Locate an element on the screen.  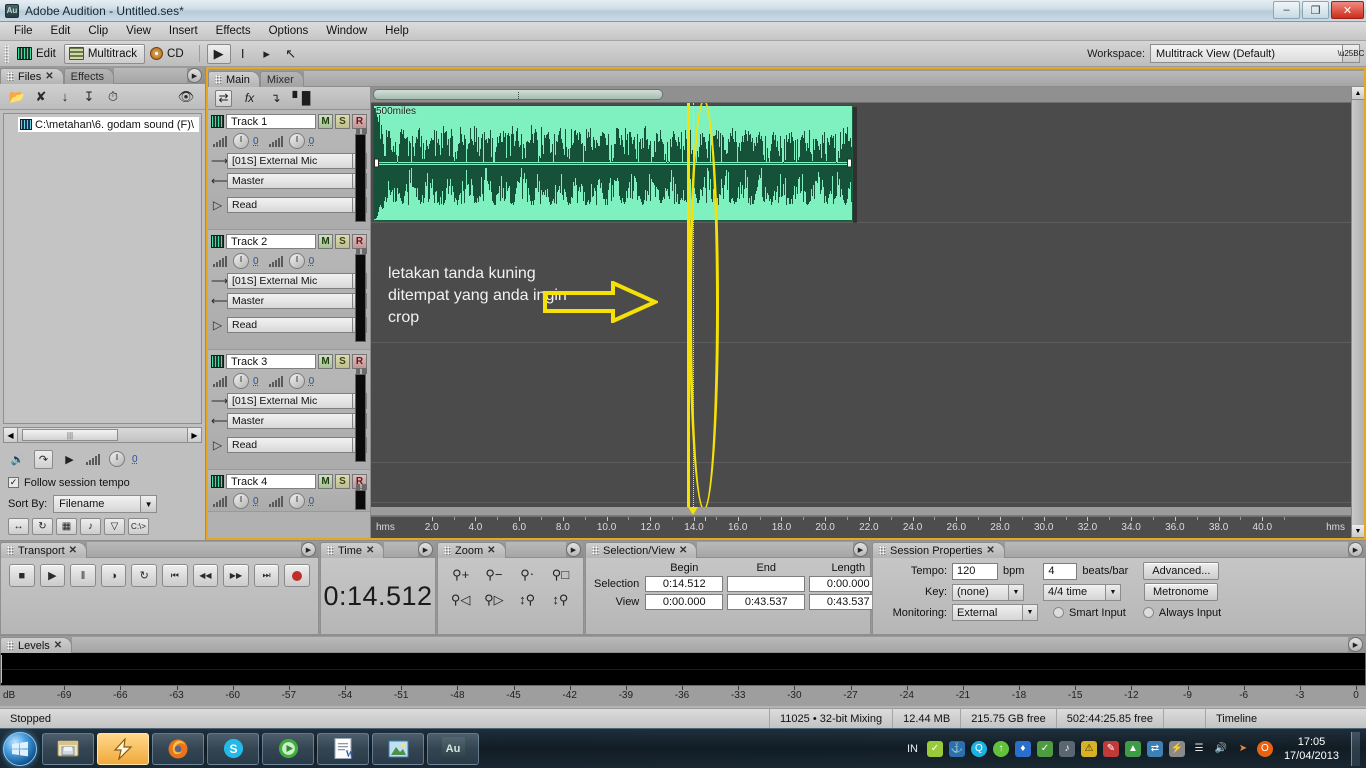
track-eq-icon: ▘█ is located at coordinates (302, 98).